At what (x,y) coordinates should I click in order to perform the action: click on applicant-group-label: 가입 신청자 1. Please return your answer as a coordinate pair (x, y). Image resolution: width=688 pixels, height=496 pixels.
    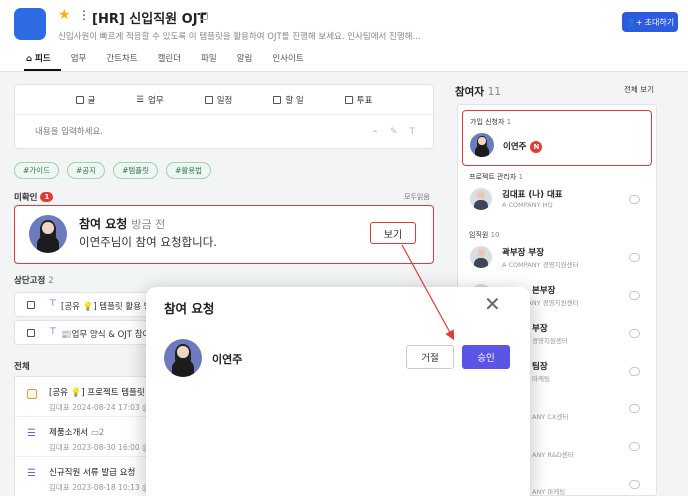
    Looking at the image, I should click on (490, 122).